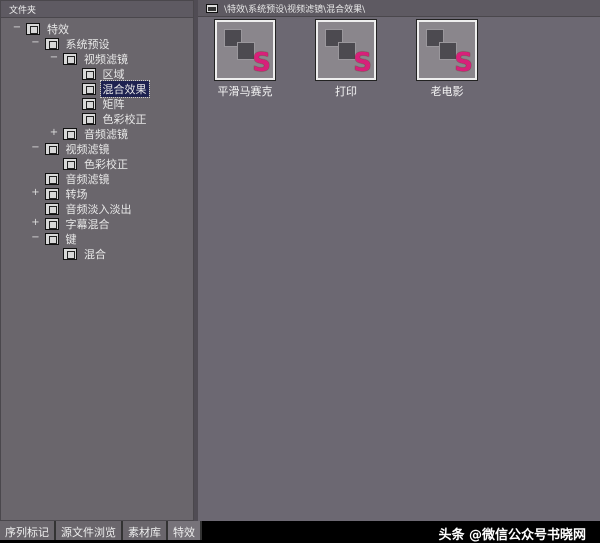 The width and height of the screenshot is (600, 543). What do you see at coordinates (300, 532) in the screenshot?
I see `bottom-tabs: 序列标记 源文件浏览 素材库 特效 头条 @微信公众号书晓网` at bounding box center [300, 532].